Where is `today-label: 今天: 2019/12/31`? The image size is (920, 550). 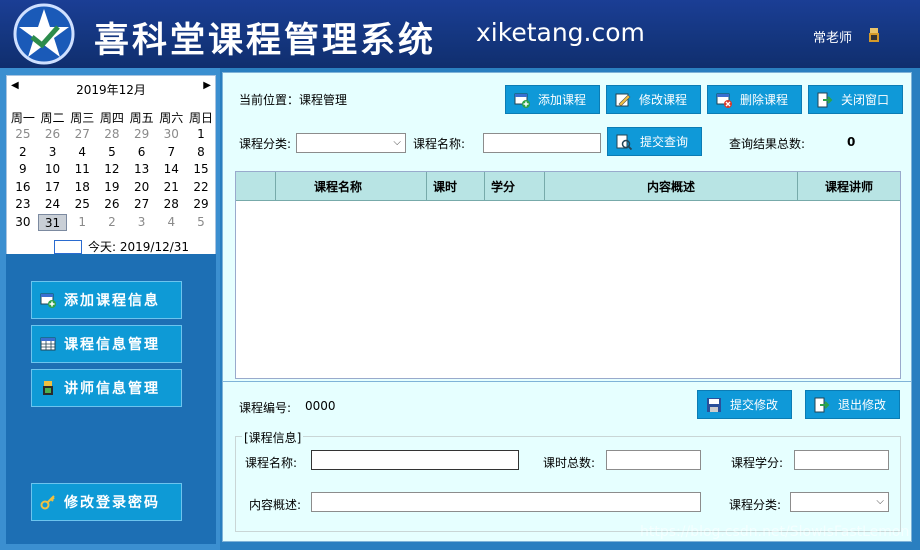
today-label: 今天: 2019/12/31 is located at coordinates (139, 247).